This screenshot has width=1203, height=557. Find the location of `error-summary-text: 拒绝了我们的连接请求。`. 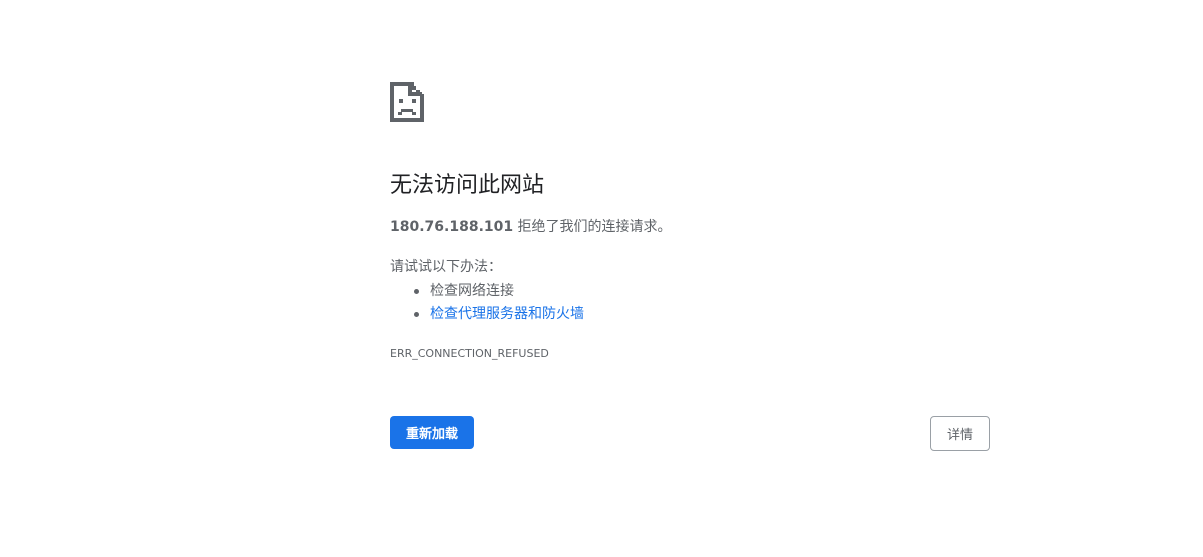

error-summary-text: 拒绝了我们的连接请求。 is located at coordinates (592, 227).